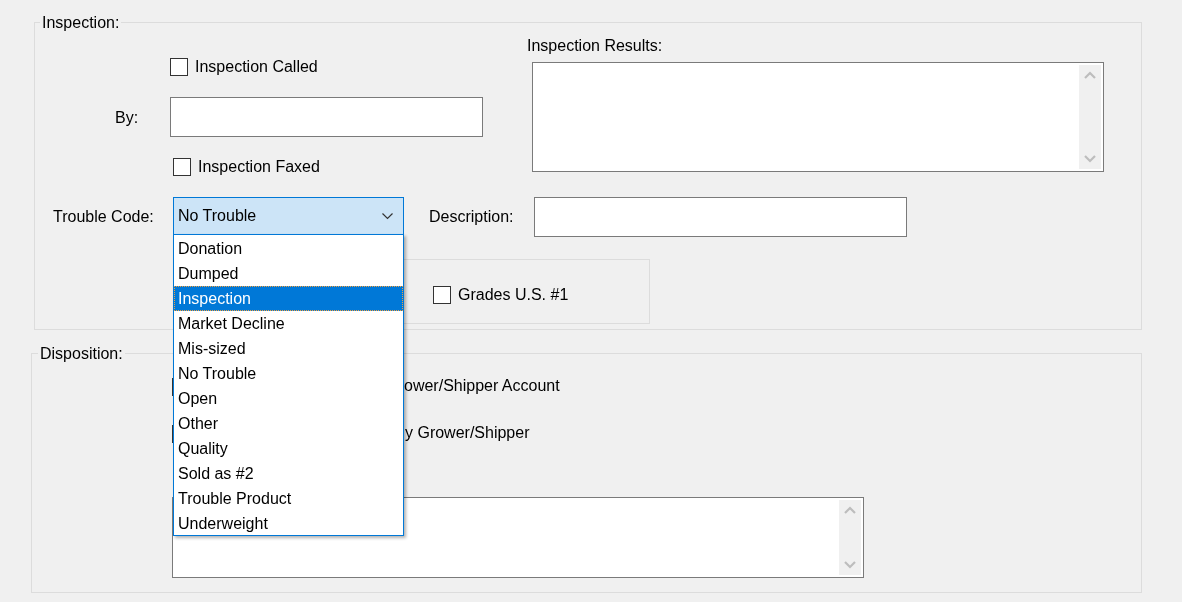 This screenshot has height=602, width=1182. What do you see at coordinates (288, 298) in the screenshot?
I see `dropdown-option: Inspection` at bounding box center [288, 298].